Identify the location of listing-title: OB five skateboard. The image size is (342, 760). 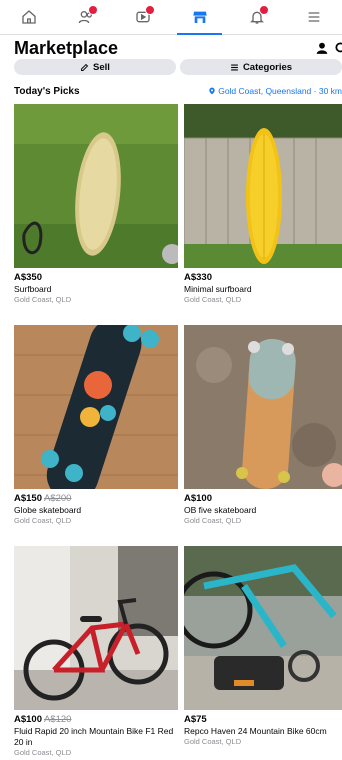
(220, 510).